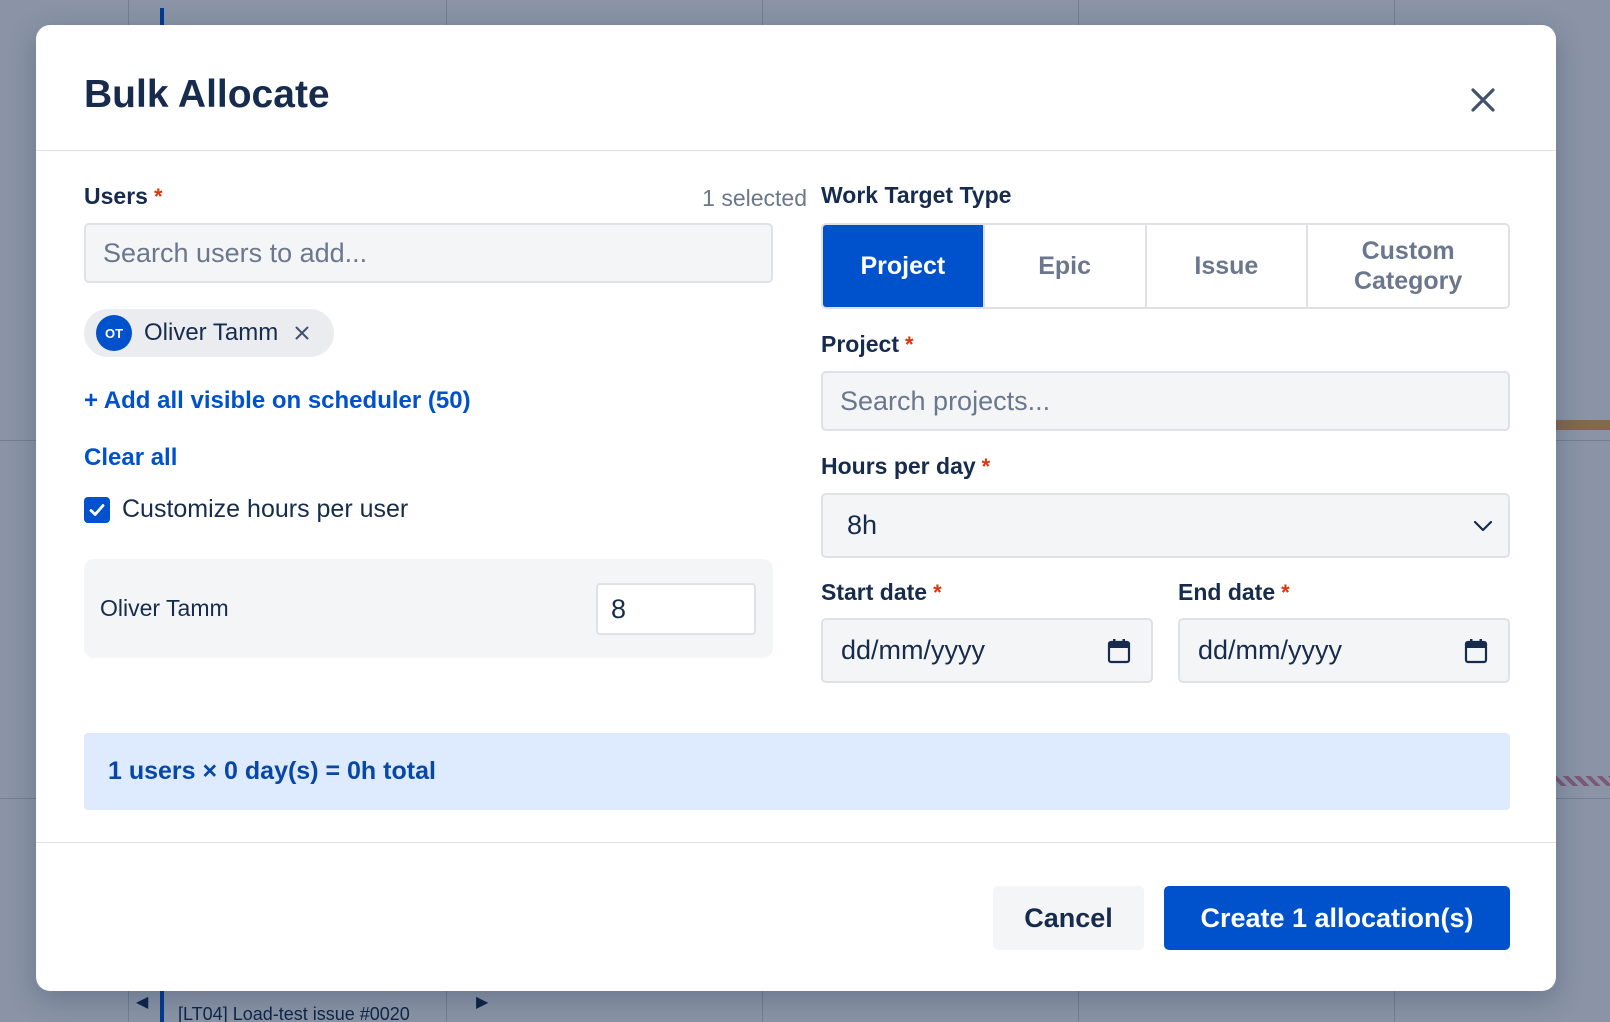 The width and height of the screenshot is (1610, 1022). Describe the element at coordinates (676, 609) in the screenshot. I see `per-user-hours-input` at that location.